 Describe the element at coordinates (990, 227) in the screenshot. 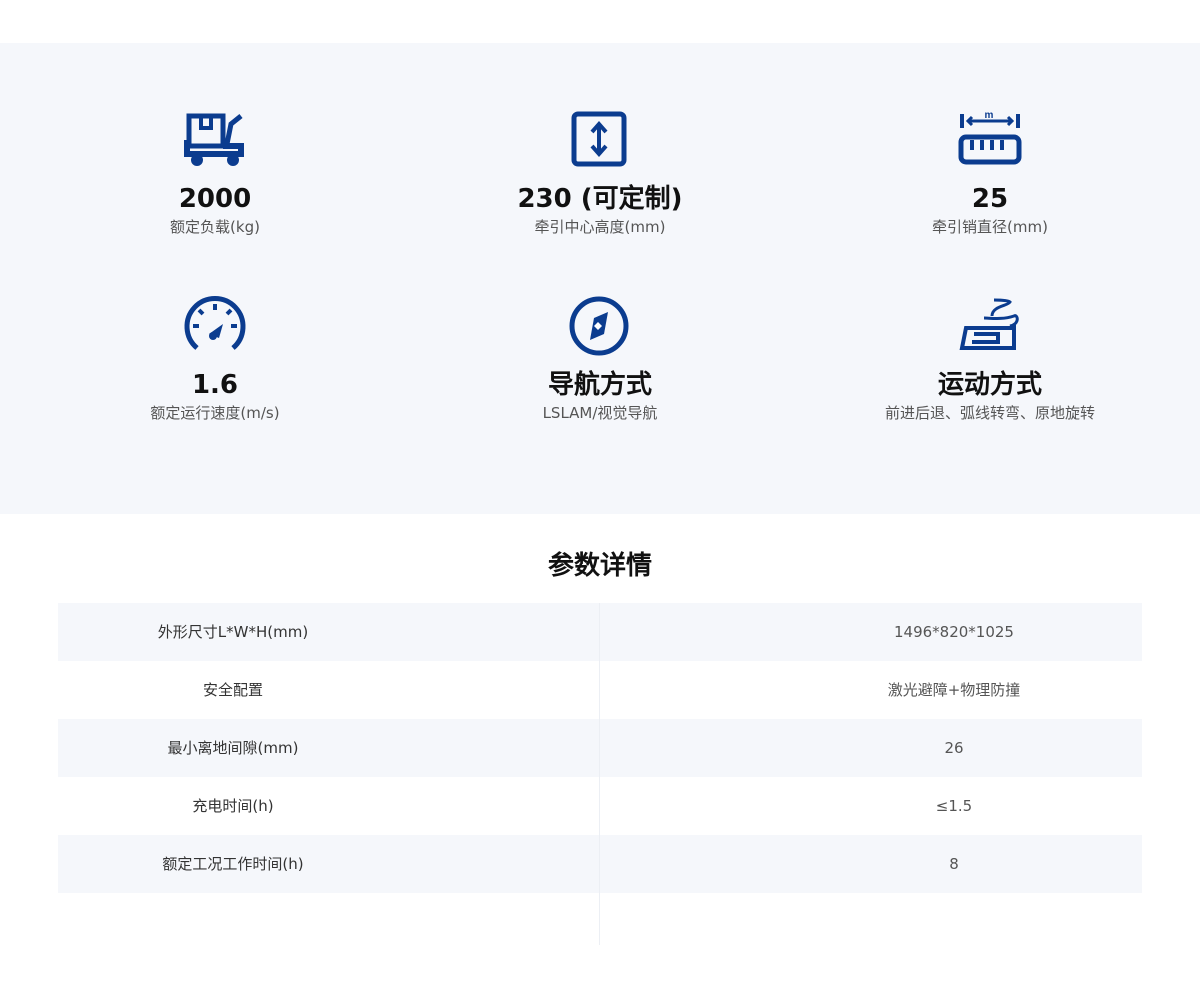

I see `feature-label: 牵引销直径(mm)` at that location.